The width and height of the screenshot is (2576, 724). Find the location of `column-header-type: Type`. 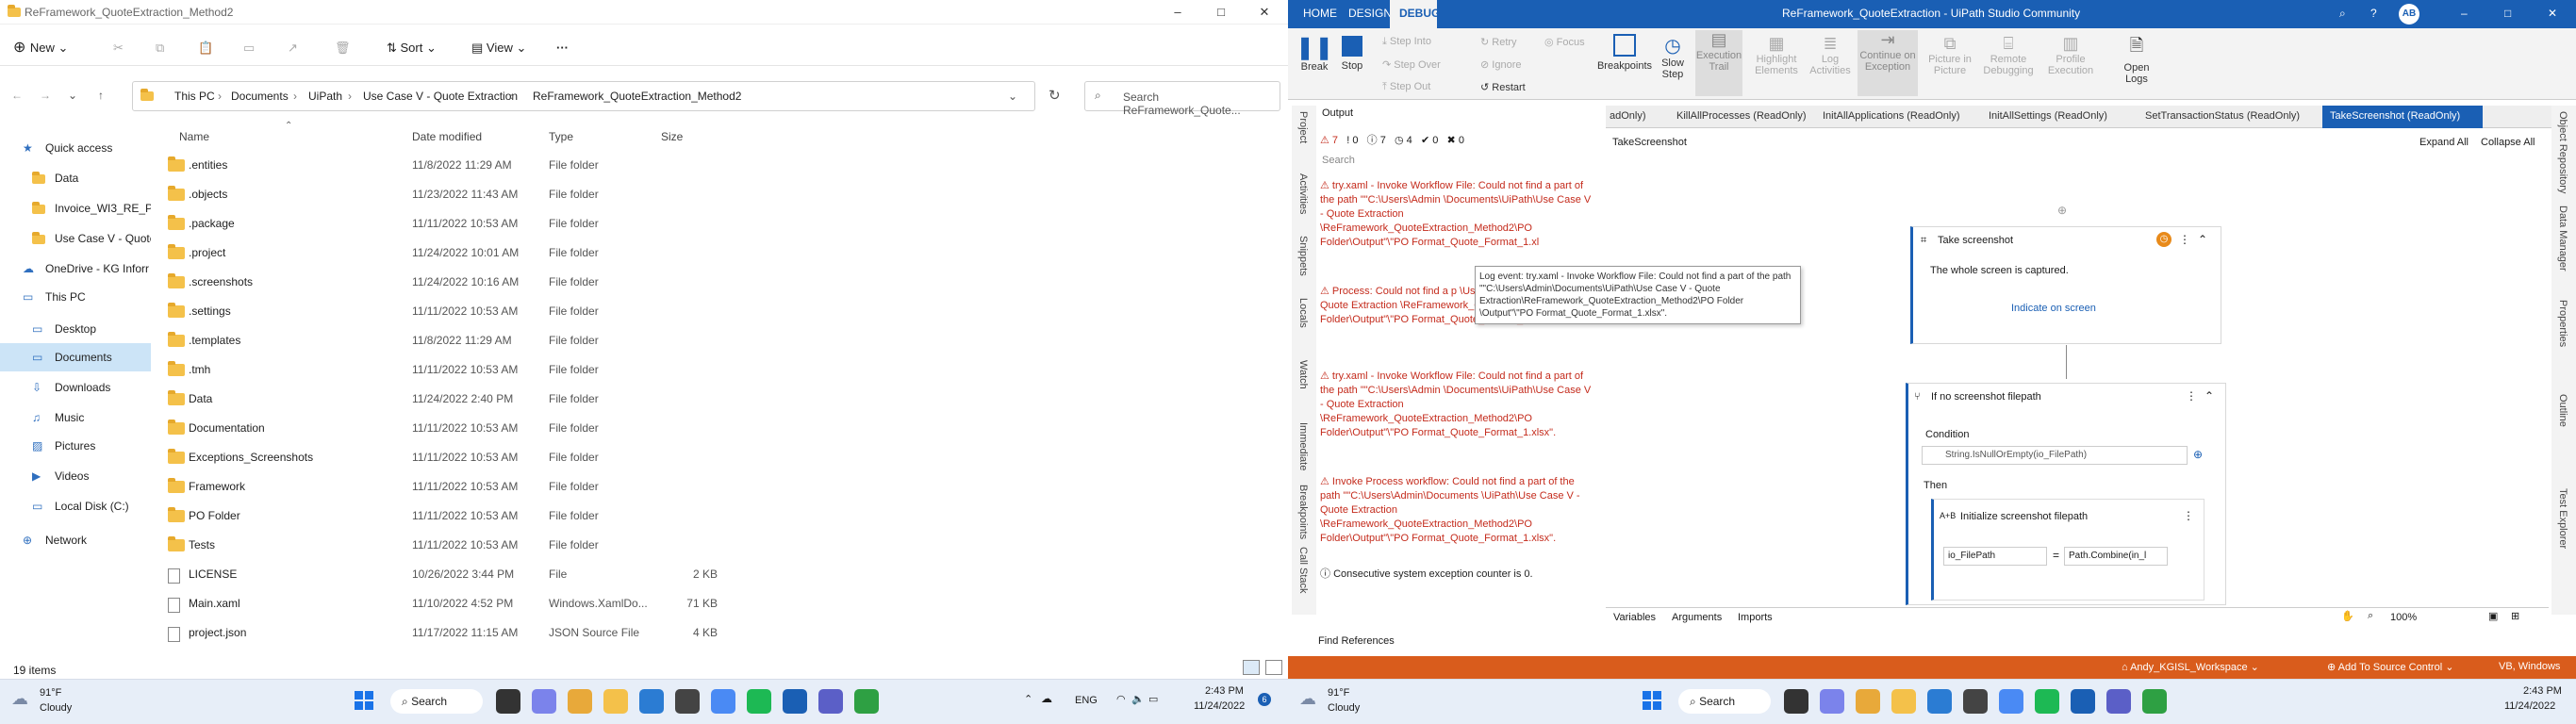

column-header-type: Type is located at coordinates (561, 136).